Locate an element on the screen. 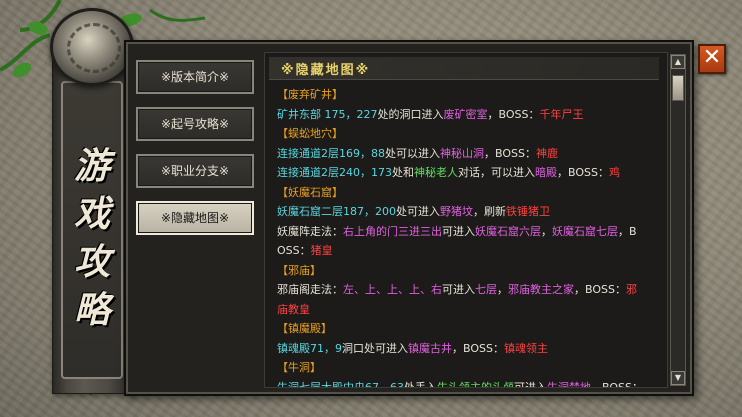 The height and width of the screenshot is (417, 742). text-segment: ，刷新 is located at coordinates (489, 211).